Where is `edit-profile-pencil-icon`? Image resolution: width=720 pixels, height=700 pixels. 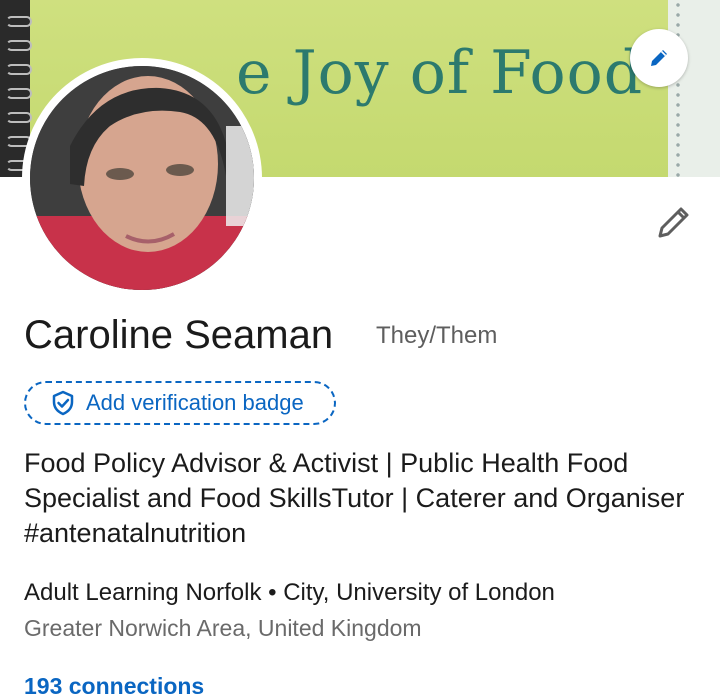 edit-profile-pencil-icon is located at coordinates (674, 222).